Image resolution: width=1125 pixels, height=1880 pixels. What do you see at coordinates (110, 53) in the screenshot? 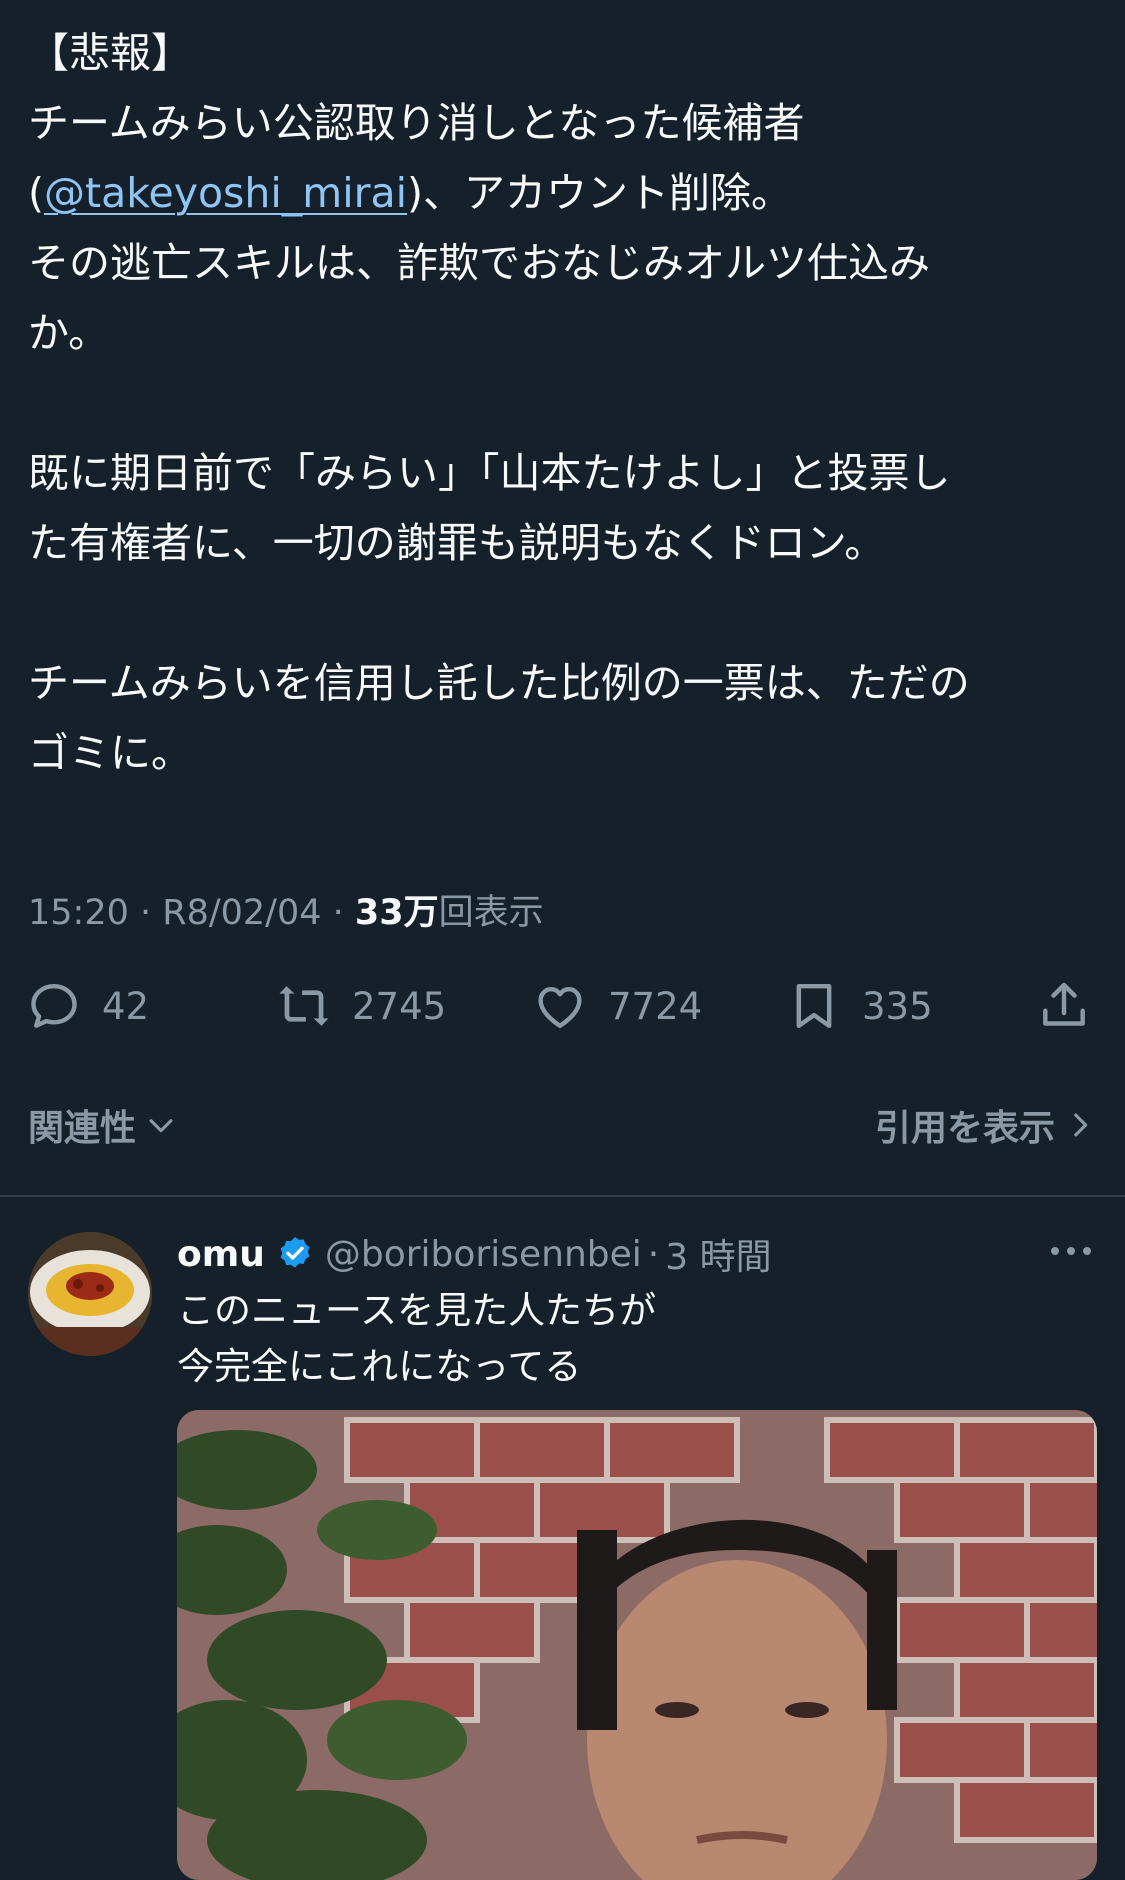
I see `tweet-line: 【悲報】` at bounding box center [110, 53].